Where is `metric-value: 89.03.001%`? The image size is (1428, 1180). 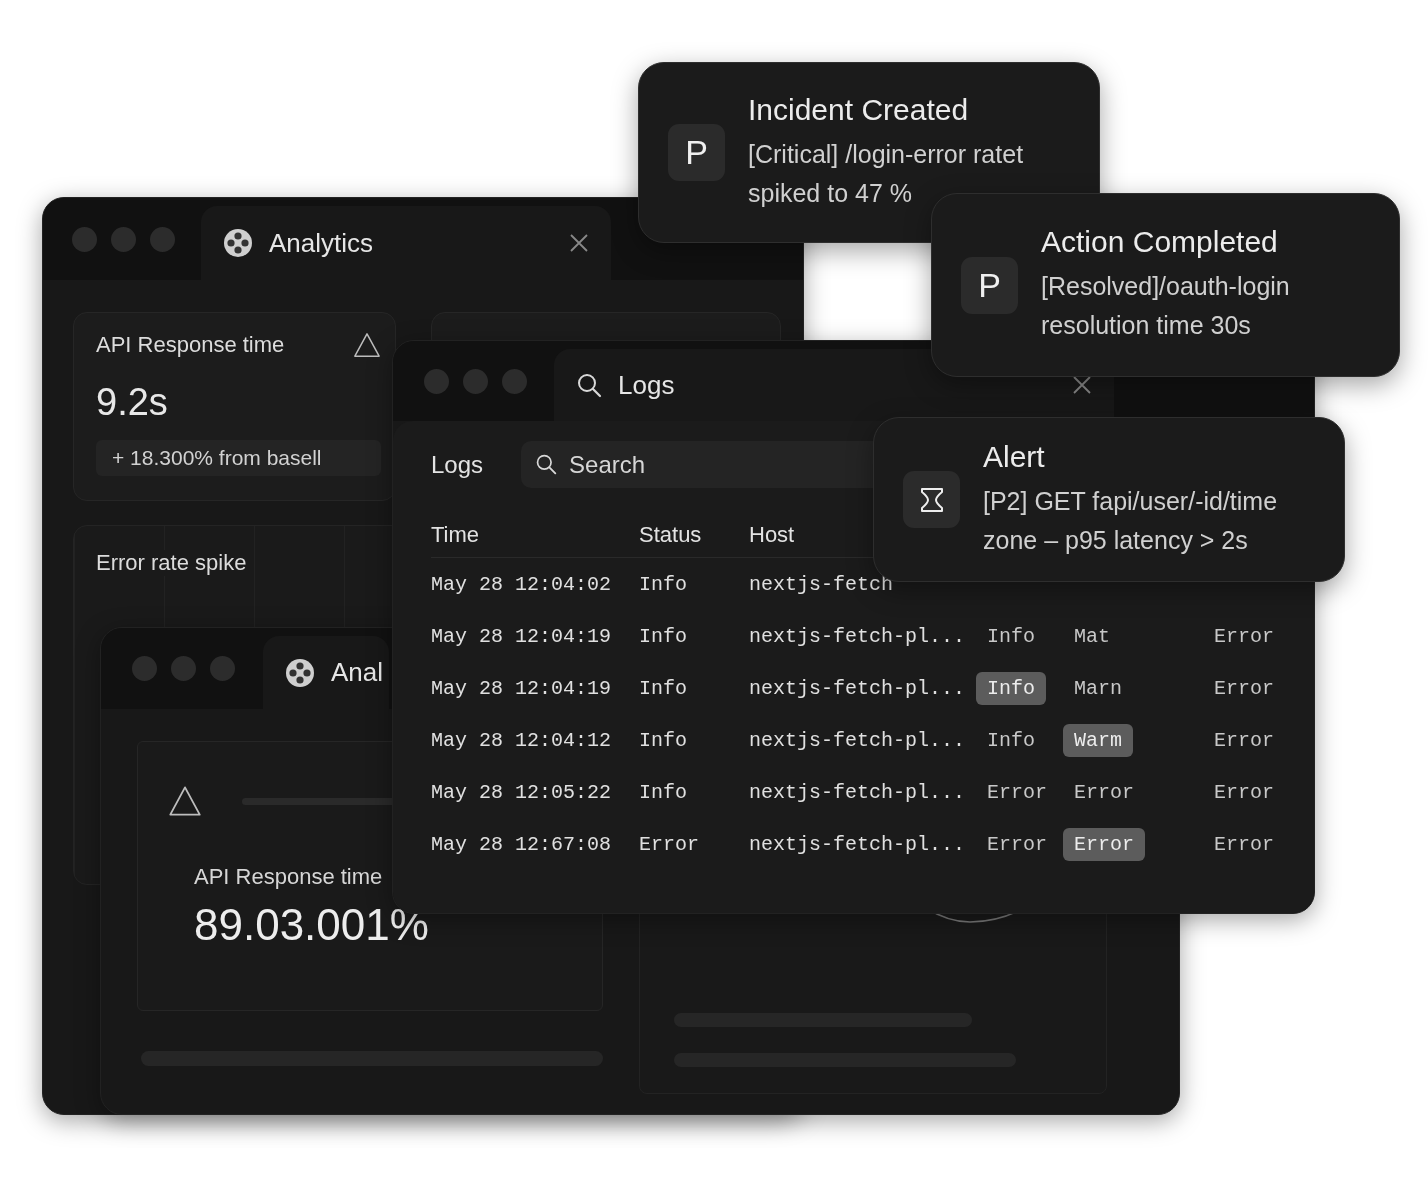 metric-value: 89.03.001% is located at coordinates (311, 925).